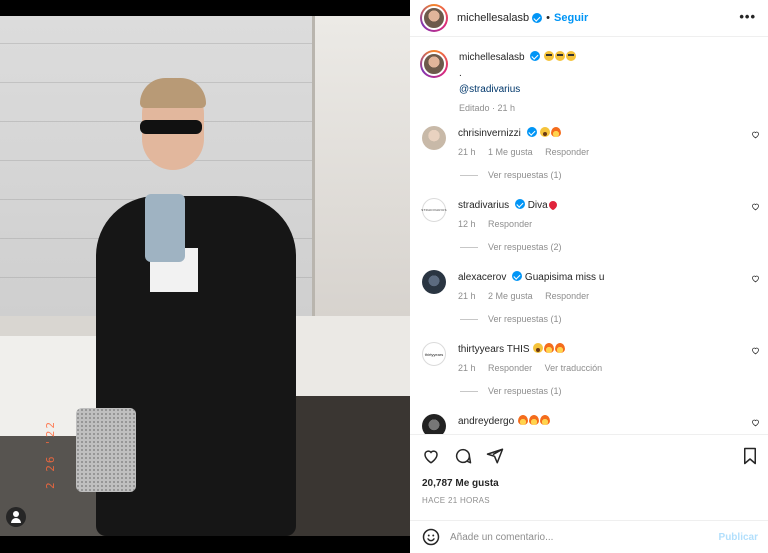 The height and width of the screenshot is (553, 768). Describe the element at coordinates (574, 368) in the screenshot. I see `see-translation-button: Ver traducción` at that location.